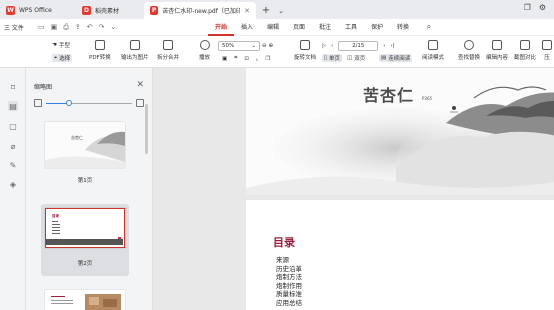 Image resolution: width=554 pixels, height=310 pixels. What do you see at coordinates (228, 46) in the screenshot?
I see `zoom-value: 50%` at bounding box center [228, 46].